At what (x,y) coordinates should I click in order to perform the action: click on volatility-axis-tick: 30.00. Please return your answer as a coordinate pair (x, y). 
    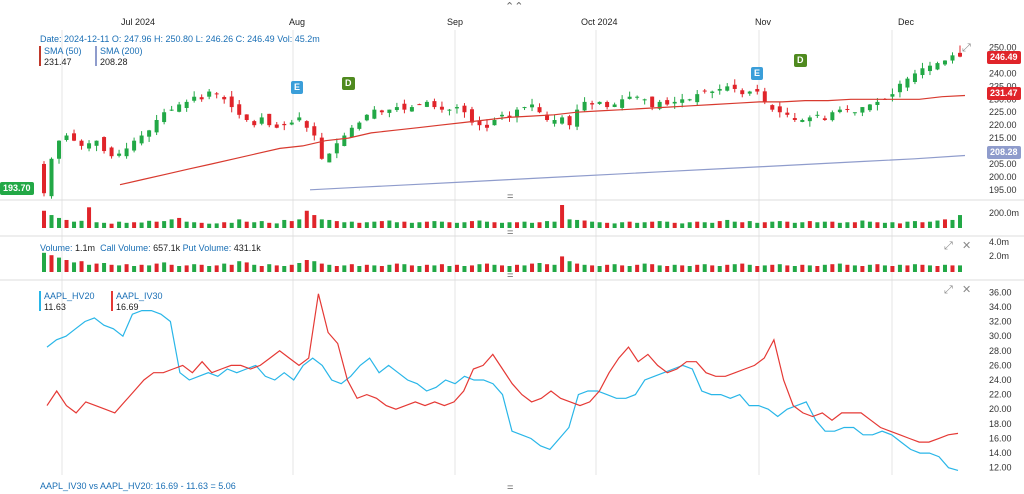
    Looking at the image, I should click on (1000, 336).